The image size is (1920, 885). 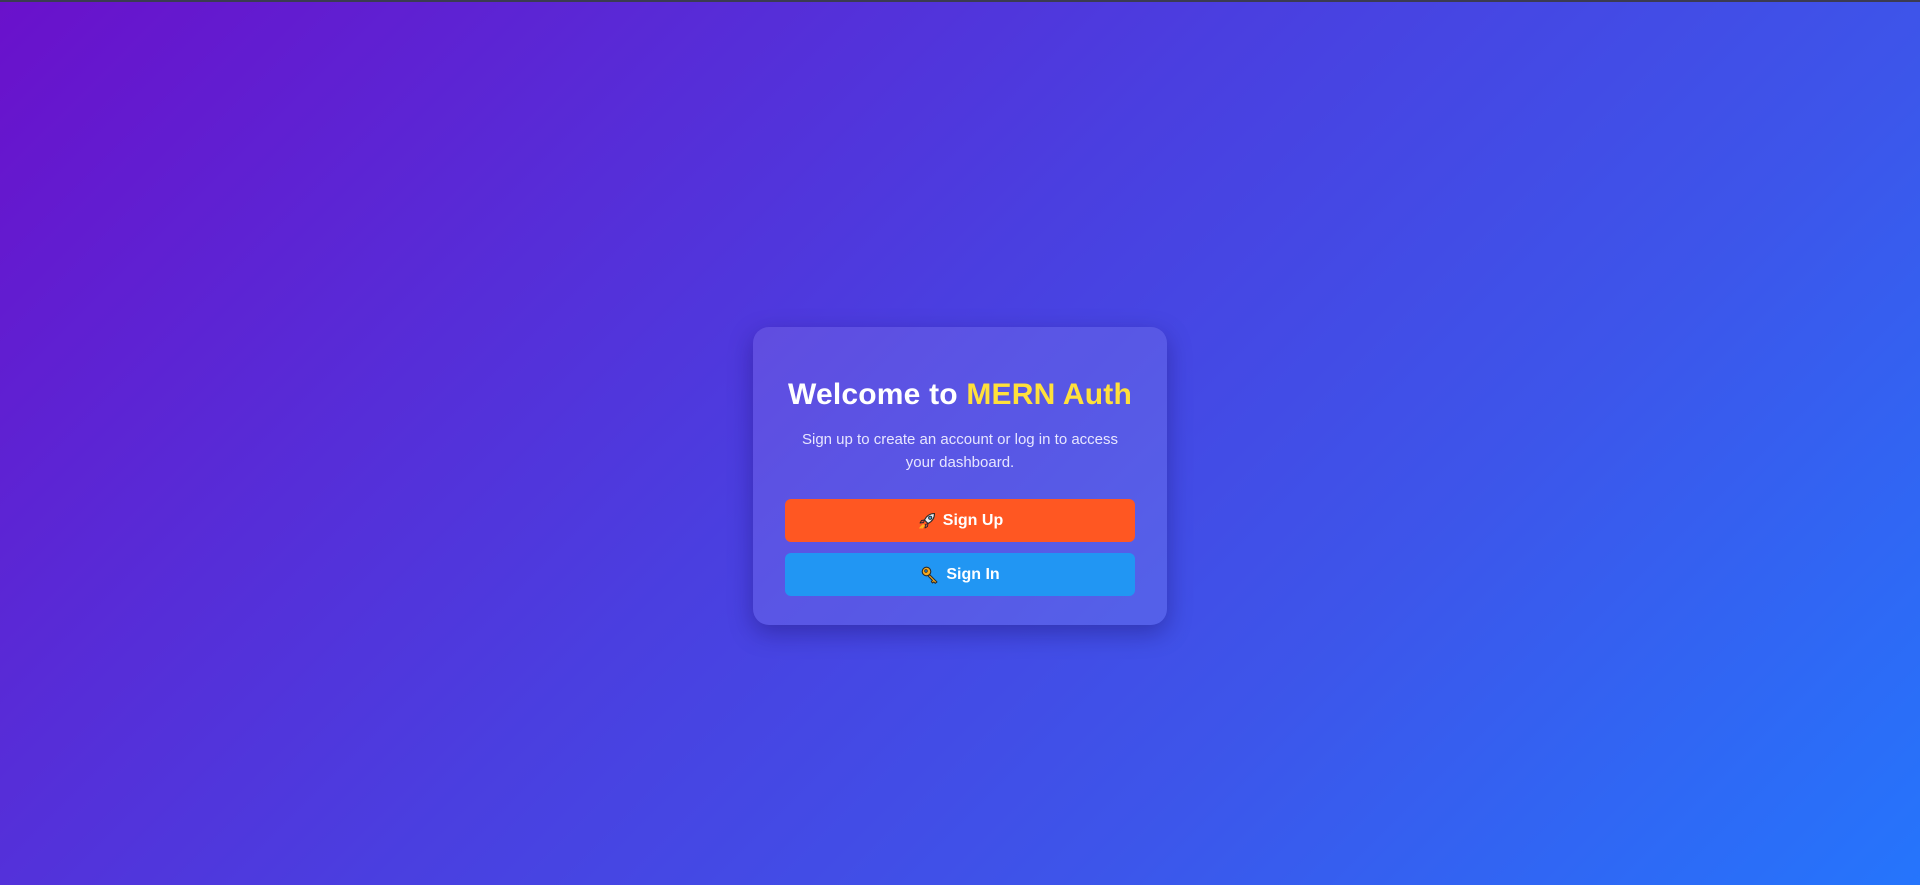 I want to click on sign-in-label: Sign In, so click(x=973, y=574).